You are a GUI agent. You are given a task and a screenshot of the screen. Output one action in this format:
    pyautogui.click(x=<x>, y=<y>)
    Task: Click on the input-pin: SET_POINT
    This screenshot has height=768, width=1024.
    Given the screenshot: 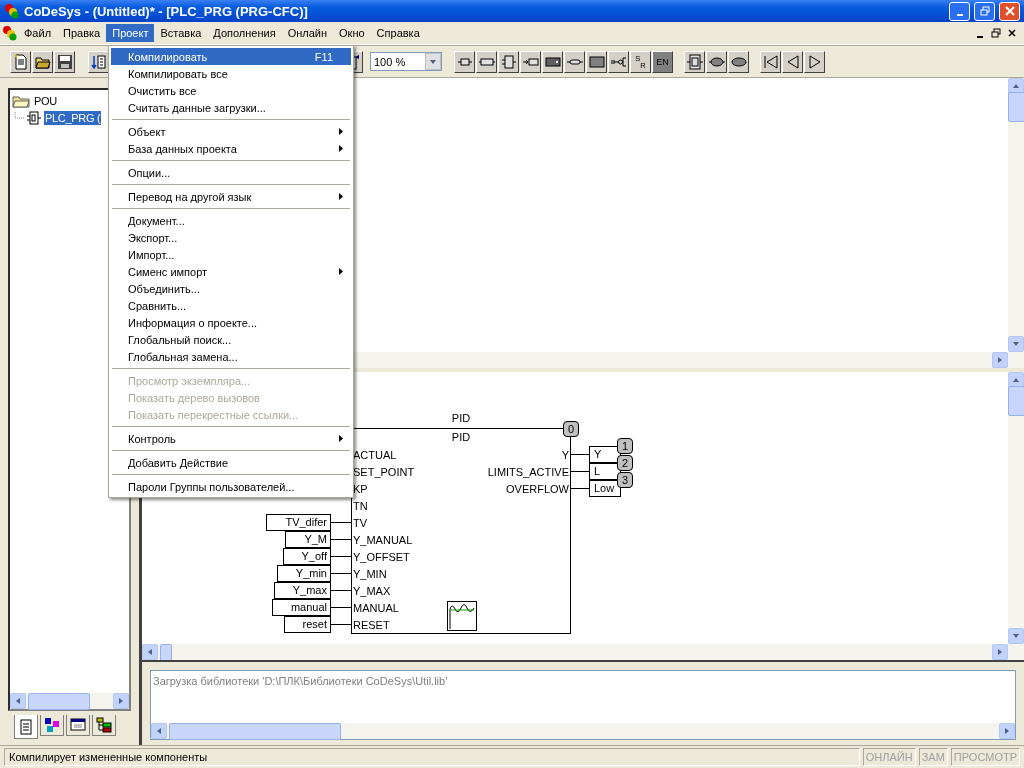 What is the action you would take?
    pyautogui.click(x=383, y=471)
    